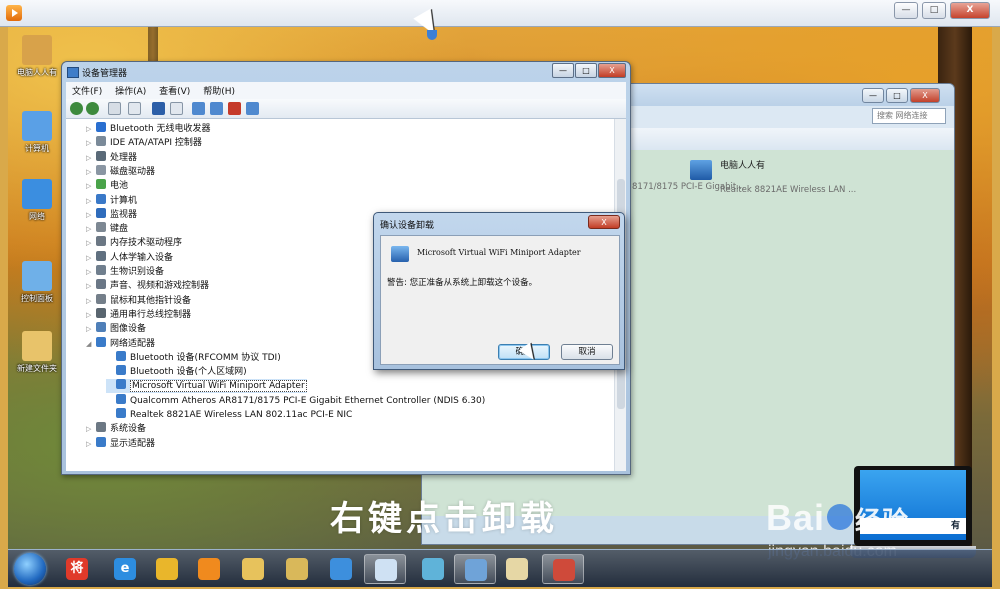  Describe the element at coordinates (346, 109) in the screenshot. I see `toolbar` at that location.